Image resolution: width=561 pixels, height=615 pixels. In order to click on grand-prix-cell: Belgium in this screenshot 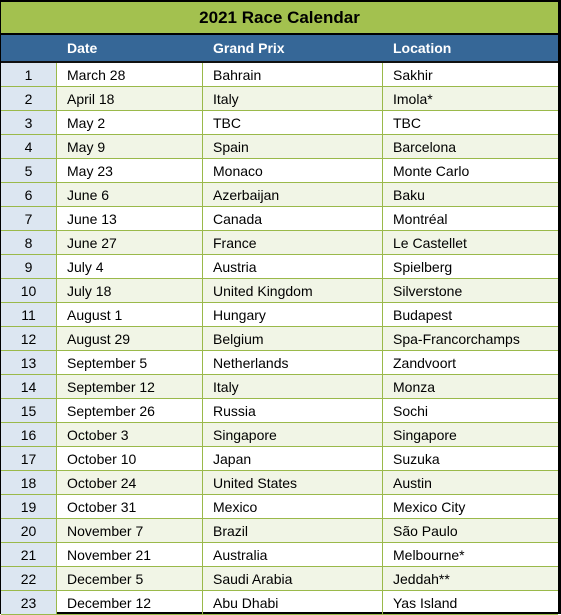, I will do `click(293, 338)`.